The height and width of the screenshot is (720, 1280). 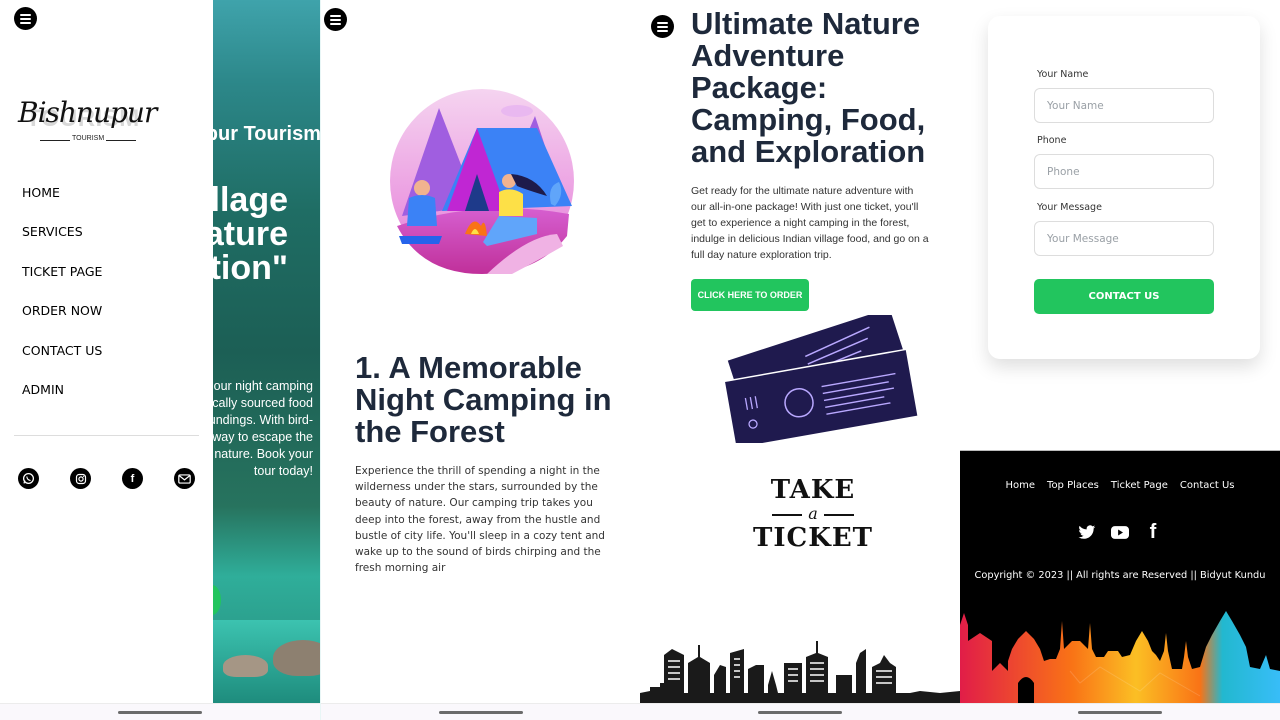 What do you see at coordinates (1063, 74) in the screenshot?
I see `name-label: Your Name` at bounding box center [1063, 74].